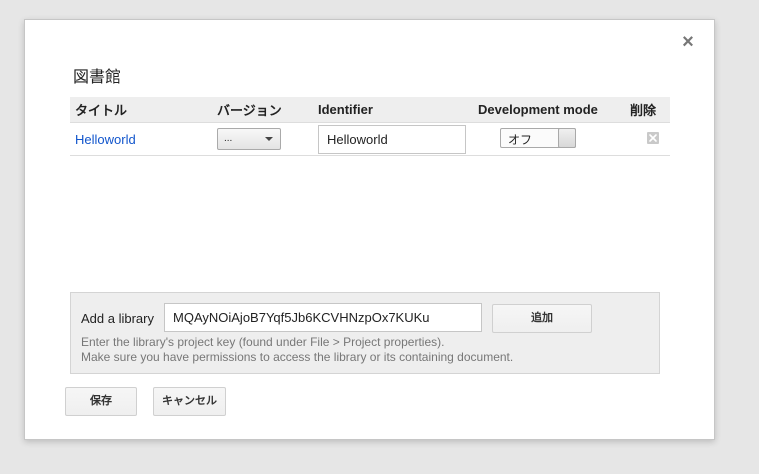  Describe the element at coordinates (393, 110) in the screenshot. I see `col-header-identifier: Identifier` at that location.